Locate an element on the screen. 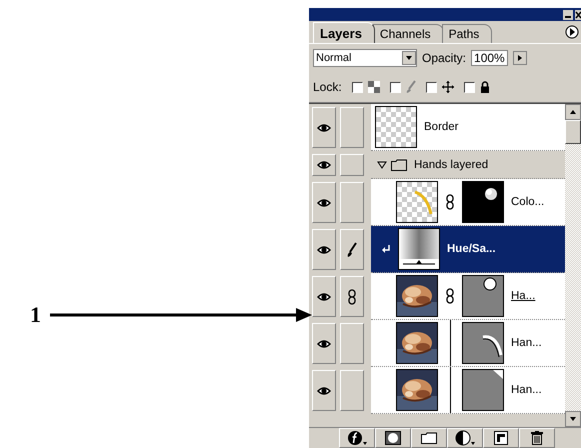  add-mask-button is located at coordinates (393, 438).